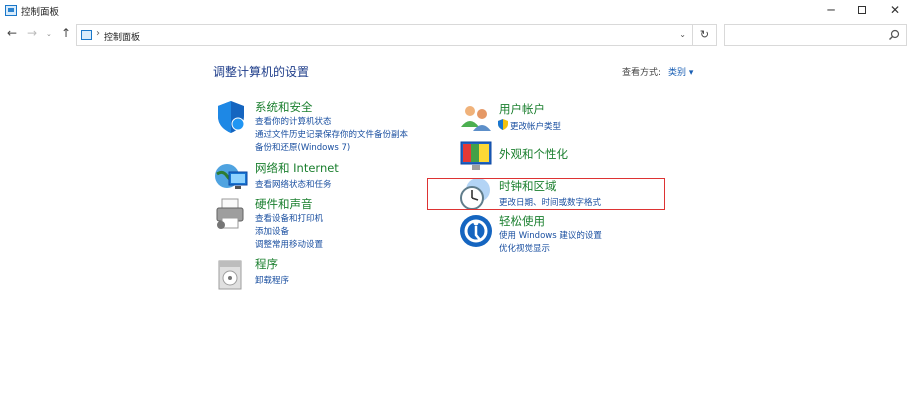 The image size is (913, 400). What do you see at coordinates (32, 33) in the screenshot?
I see `forward-button: →` at bounding box center [32, 33].